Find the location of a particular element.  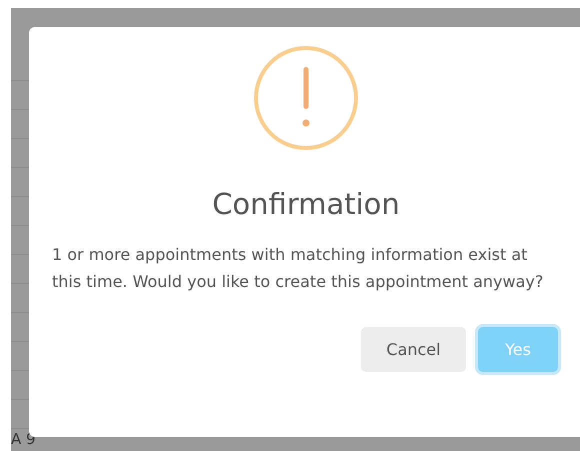

warning-icon is located at coordinates (306, 98).